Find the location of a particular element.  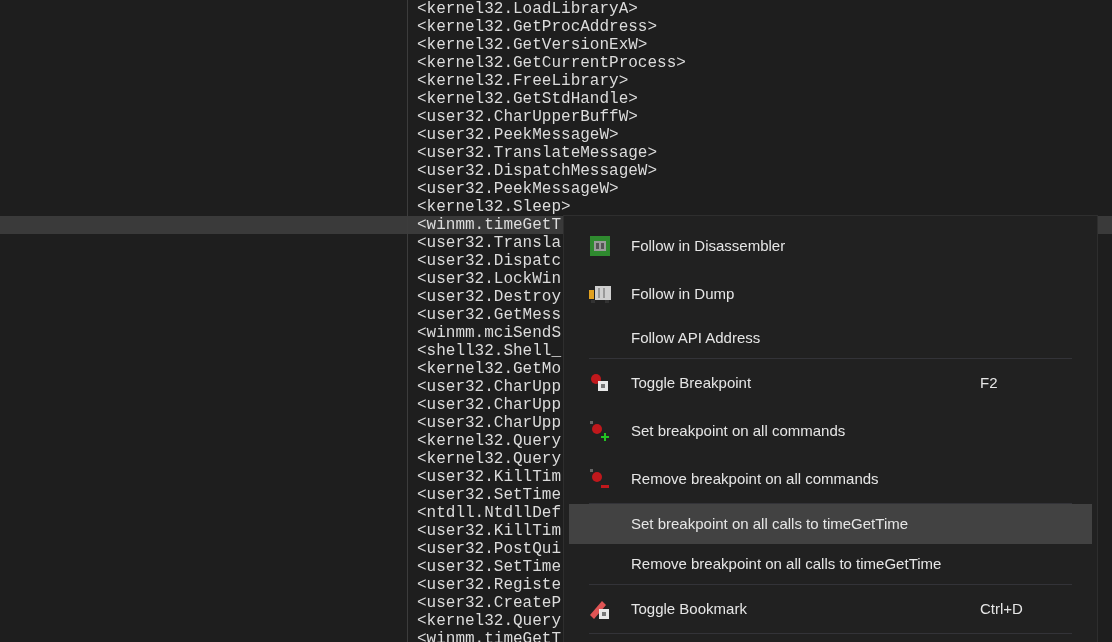

api-call-text: <ntdll.NtdllDef is located at coordinates (489, 513).